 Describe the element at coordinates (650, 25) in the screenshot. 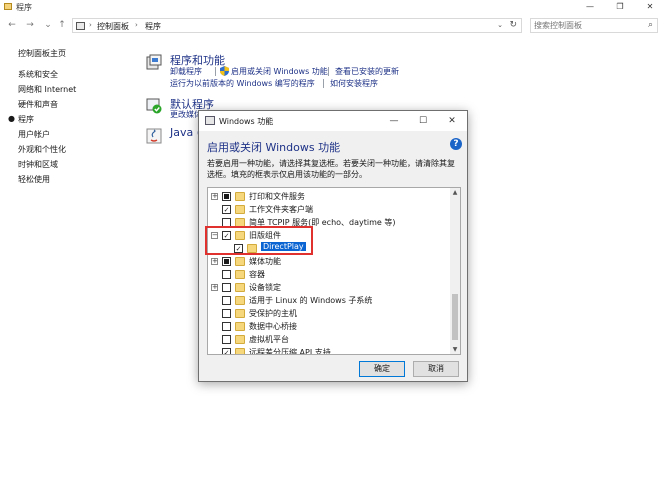

I see `search-icon: ⌕` at that location.